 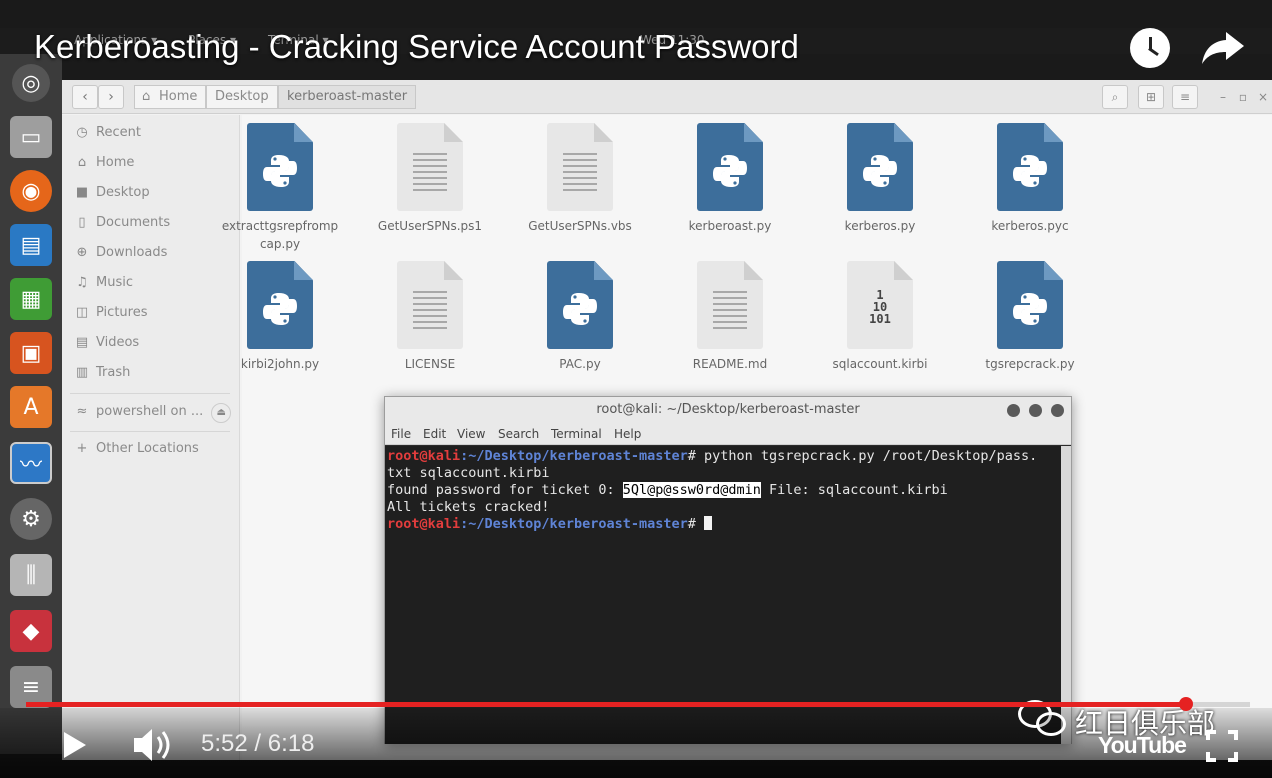 I want to click on terminal-line: txt sqlaccount.kirbi, so click(x=468, y=473).